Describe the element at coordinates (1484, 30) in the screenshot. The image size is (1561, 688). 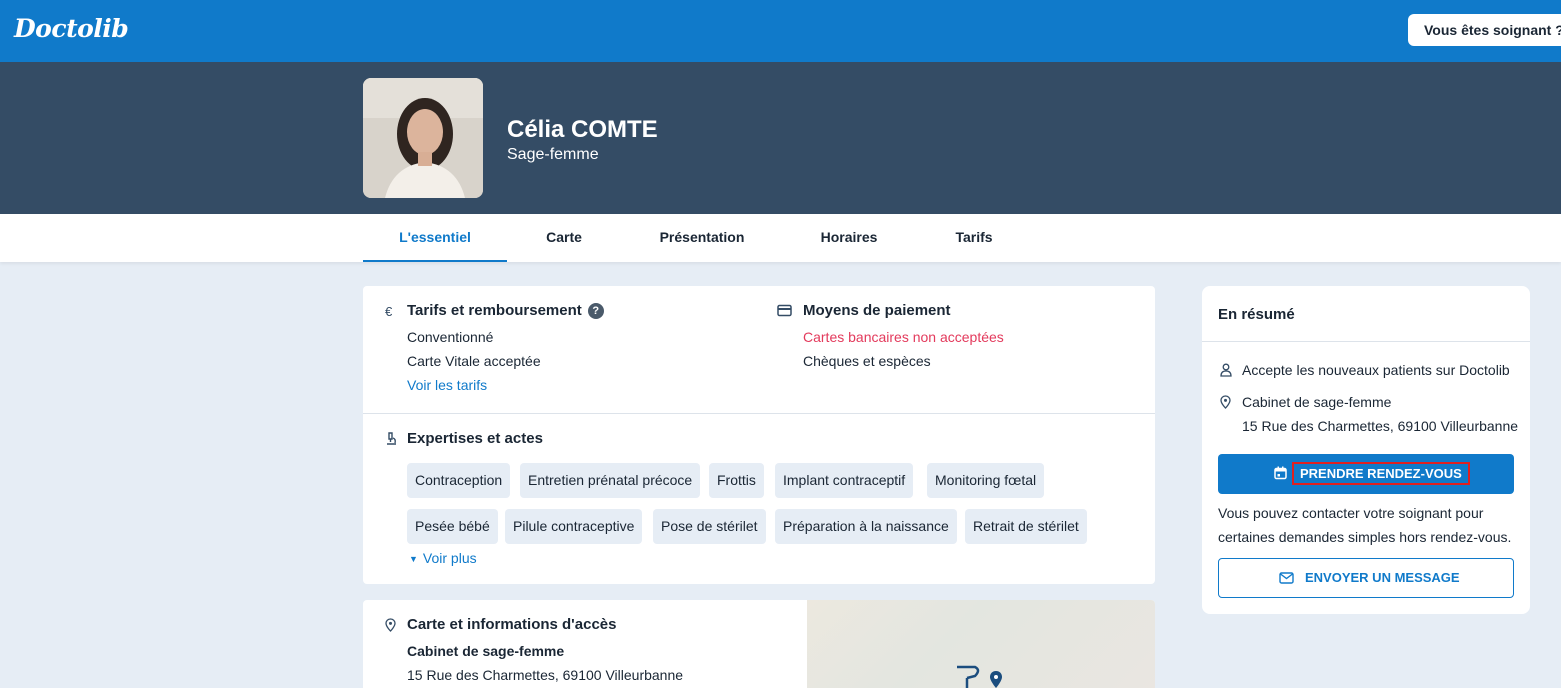
I see `professional-button: Vous êtes soignant ?` at that location.